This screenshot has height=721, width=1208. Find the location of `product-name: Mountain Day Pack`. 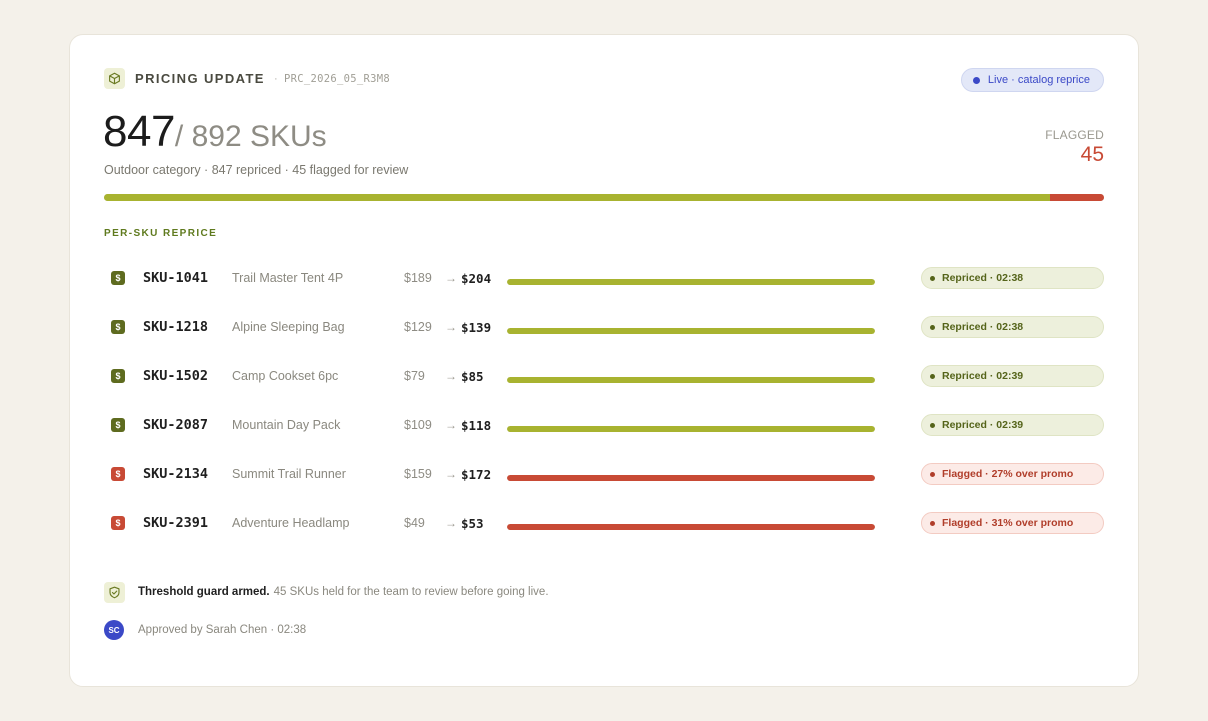

product-name: Mountain Day Pack is located at coordinates (286, 425).